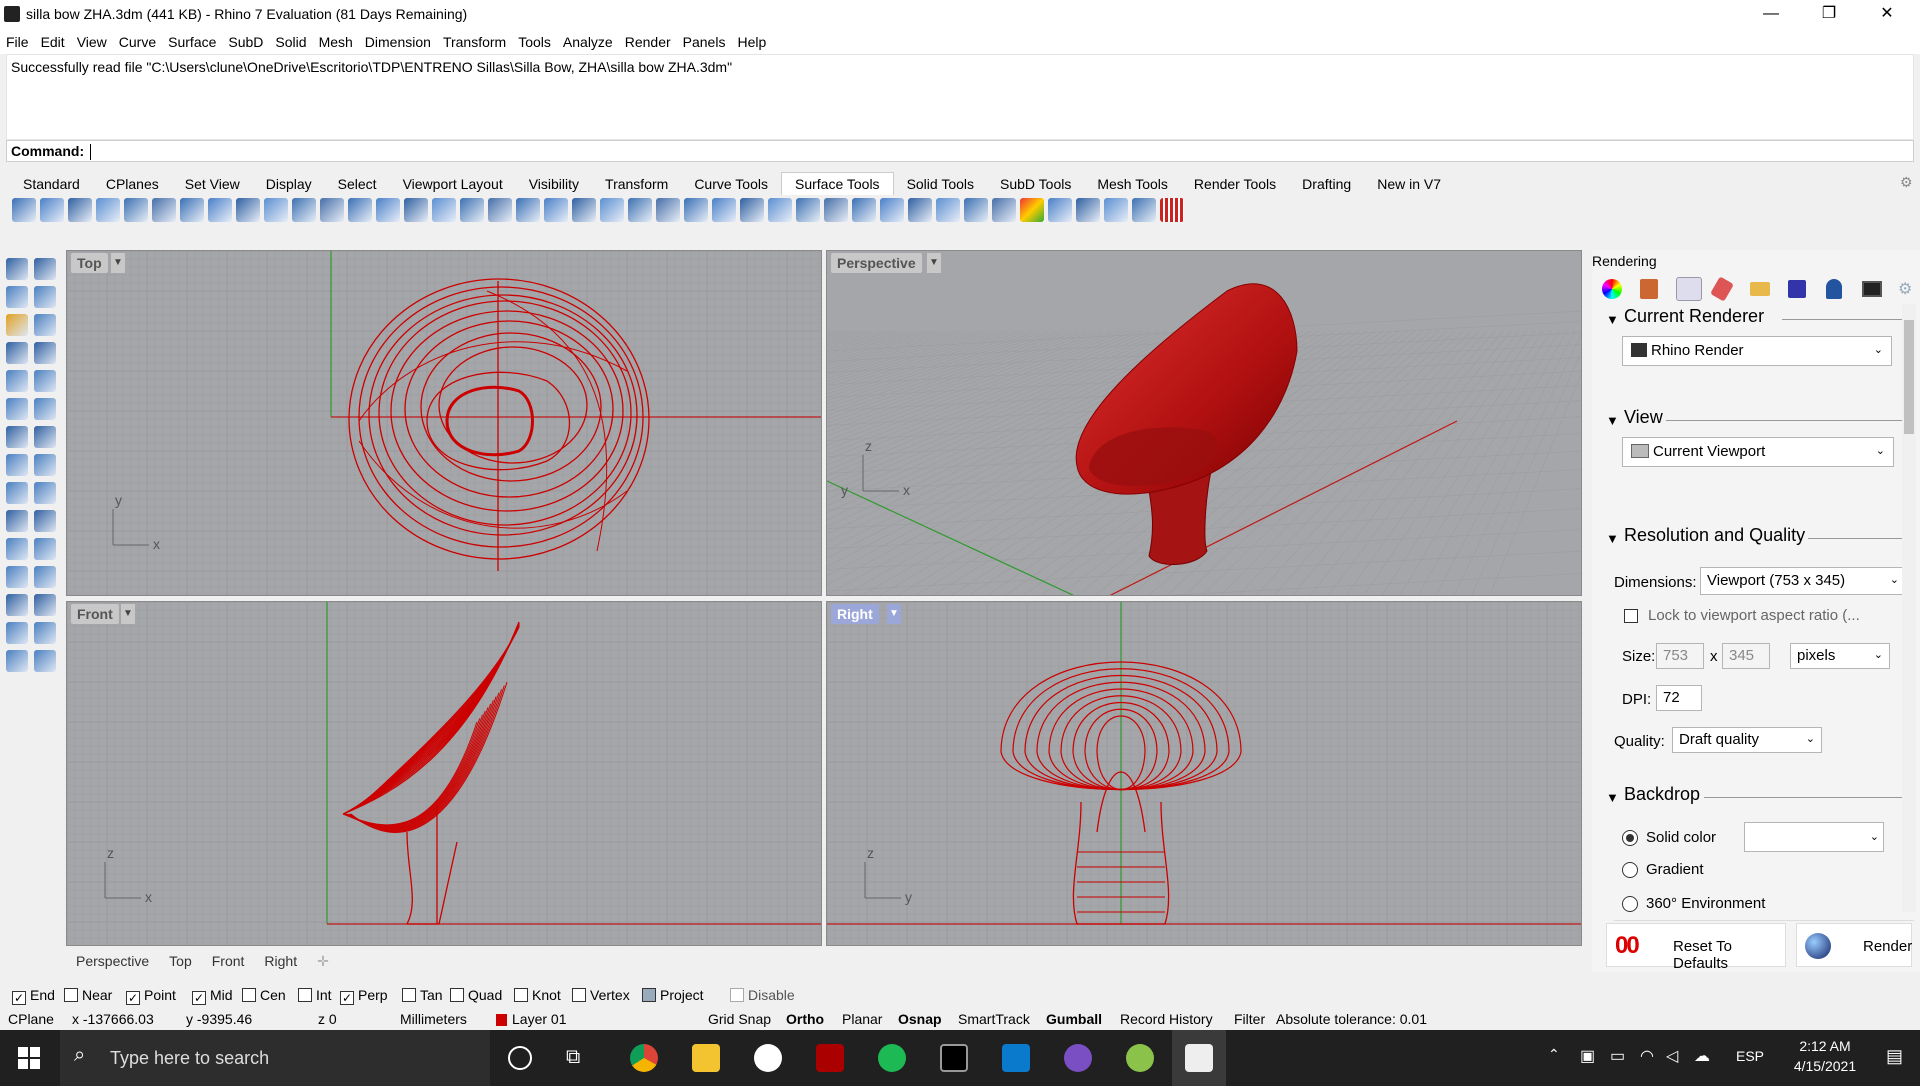 This screenshot has width=1920, height=1086. Describe the element at coordinates (1797, 289) in the screenshot. I see `environment-icon` at that location.